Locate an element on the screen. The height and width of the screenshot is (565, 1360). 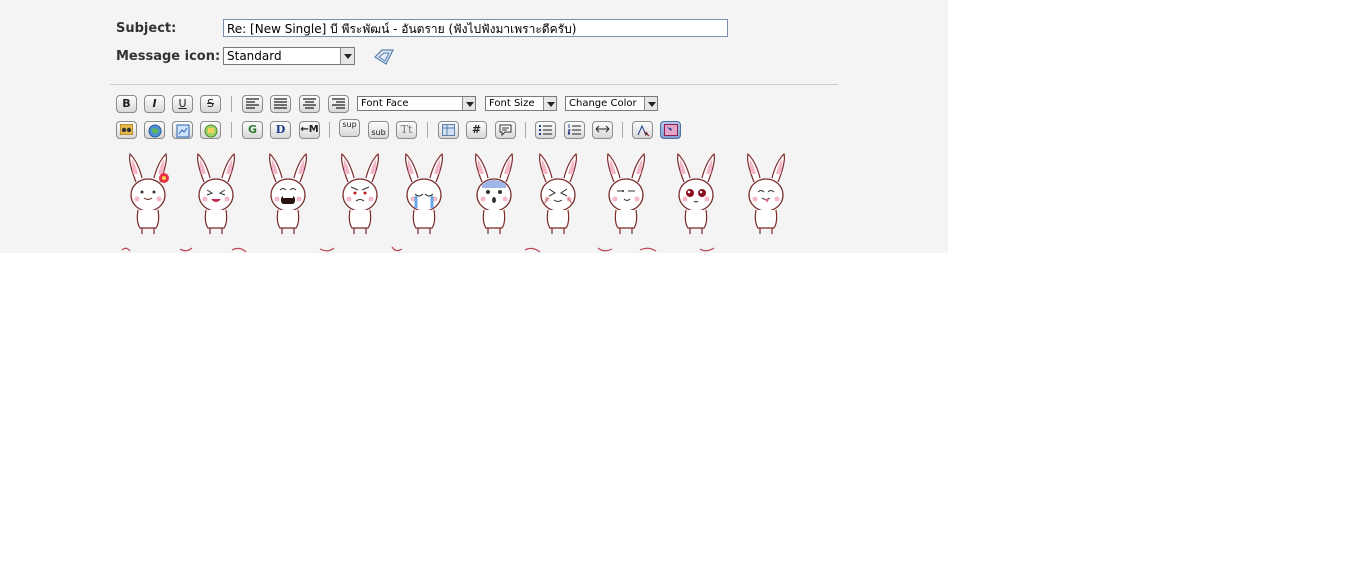
image-icon is located at coordinates (182, 131).